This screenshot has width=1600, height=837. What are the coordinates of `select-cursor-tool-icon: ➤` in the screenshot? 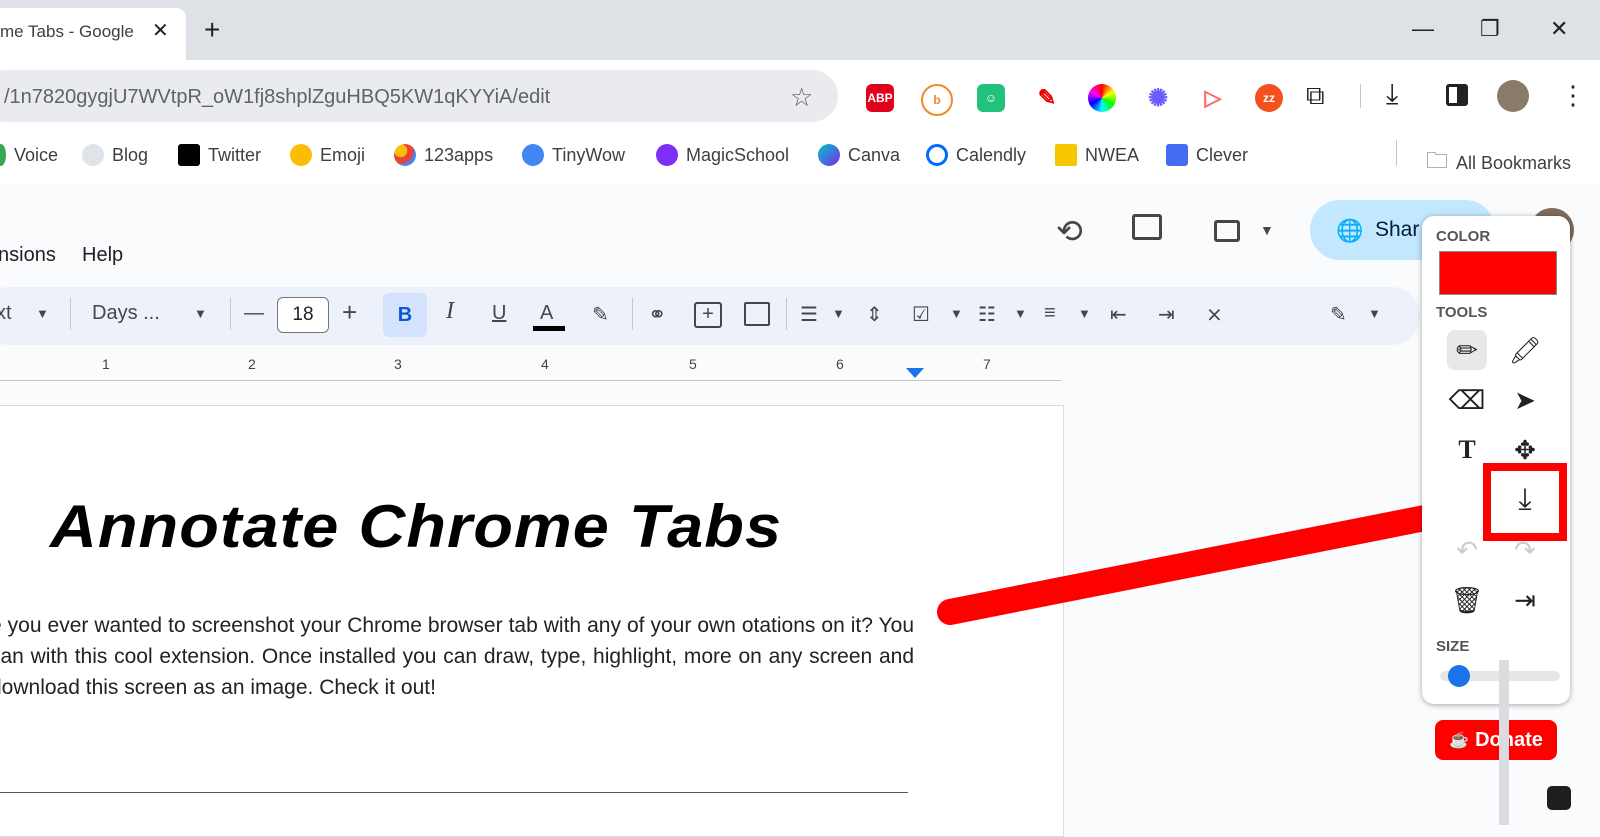 It's located at (1525, 400).